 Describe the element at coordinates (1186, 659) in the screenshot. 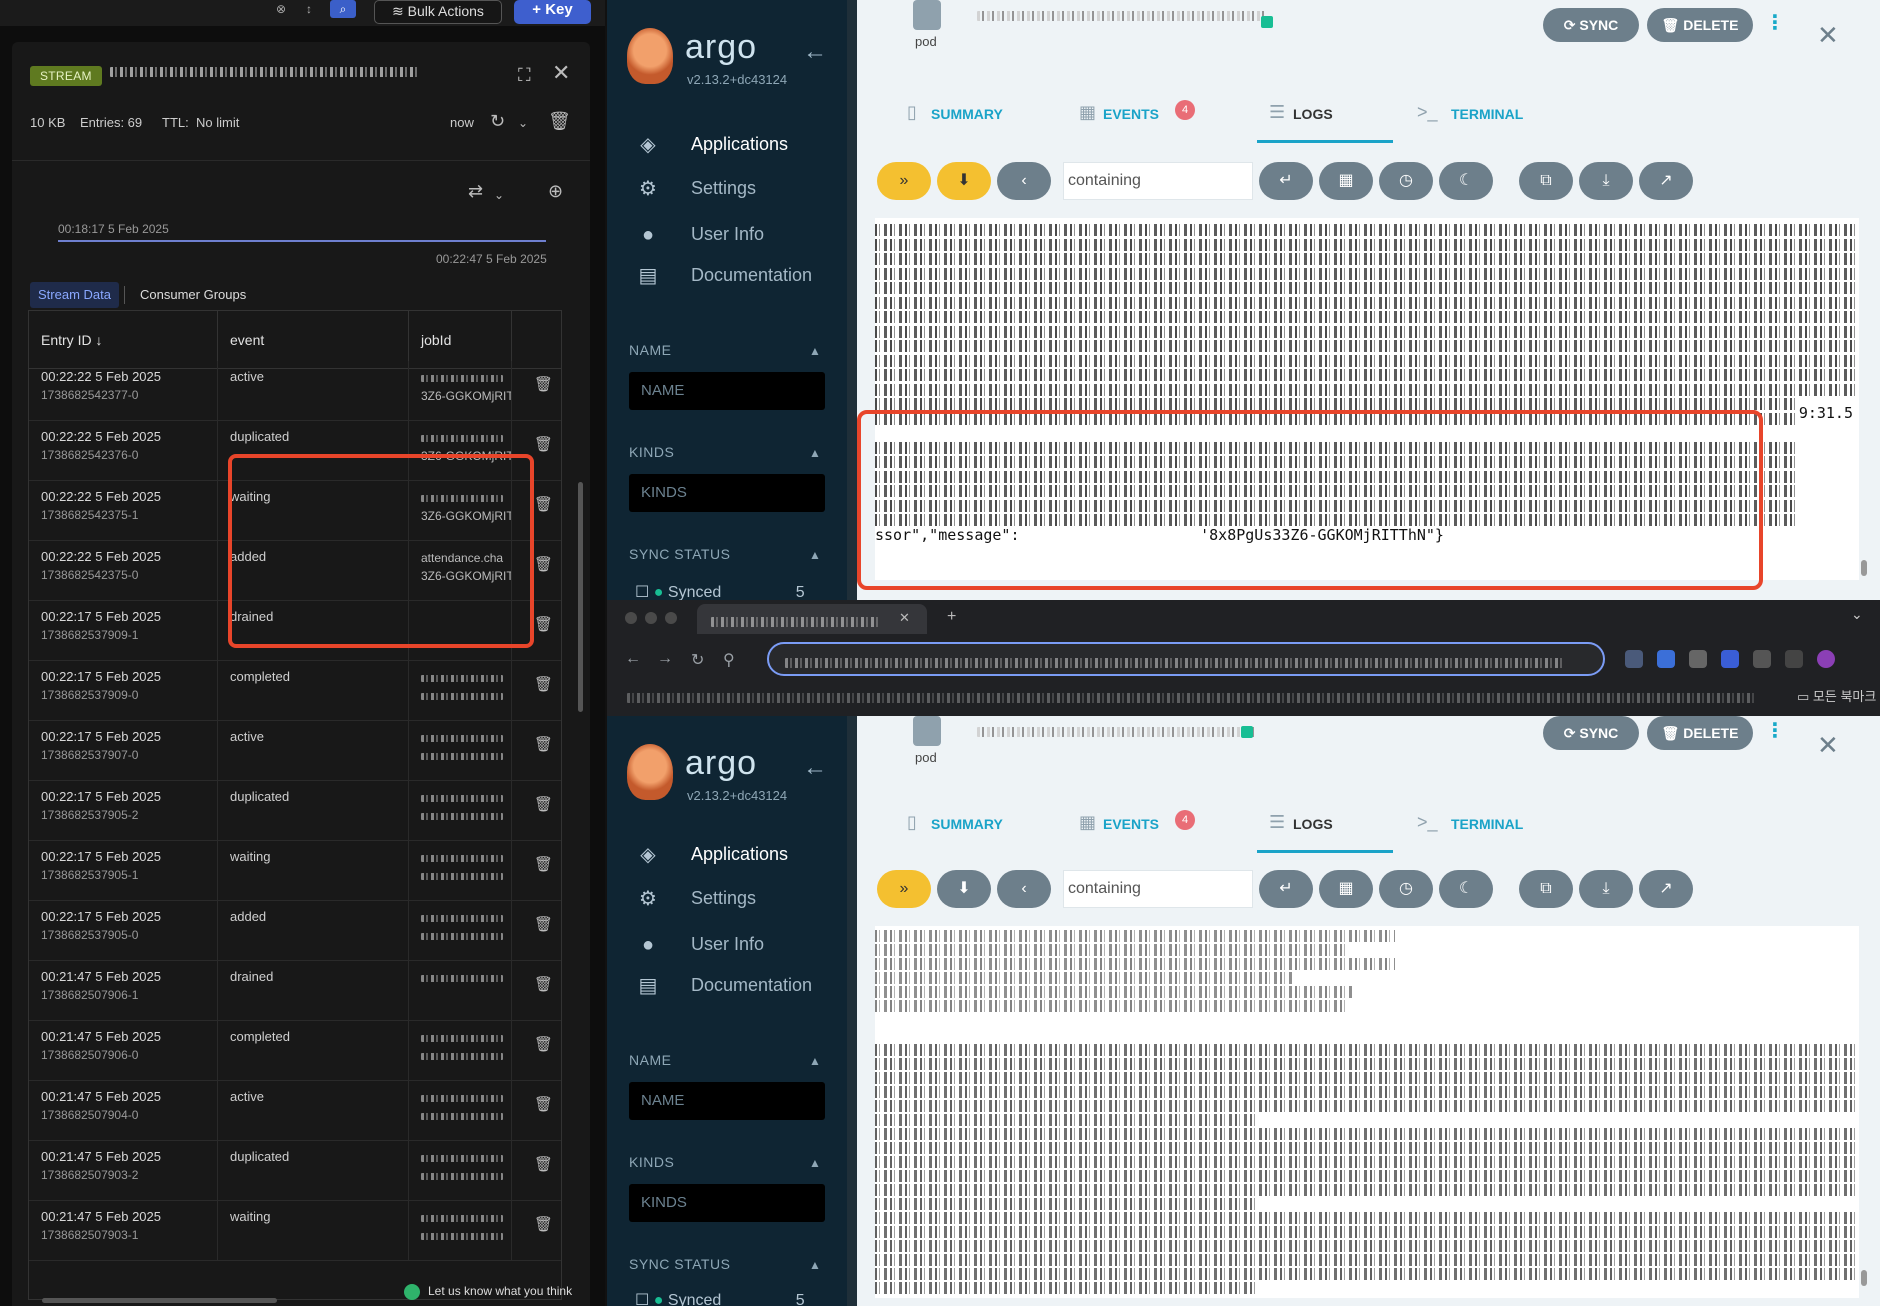

I see `address-bar` at that location.